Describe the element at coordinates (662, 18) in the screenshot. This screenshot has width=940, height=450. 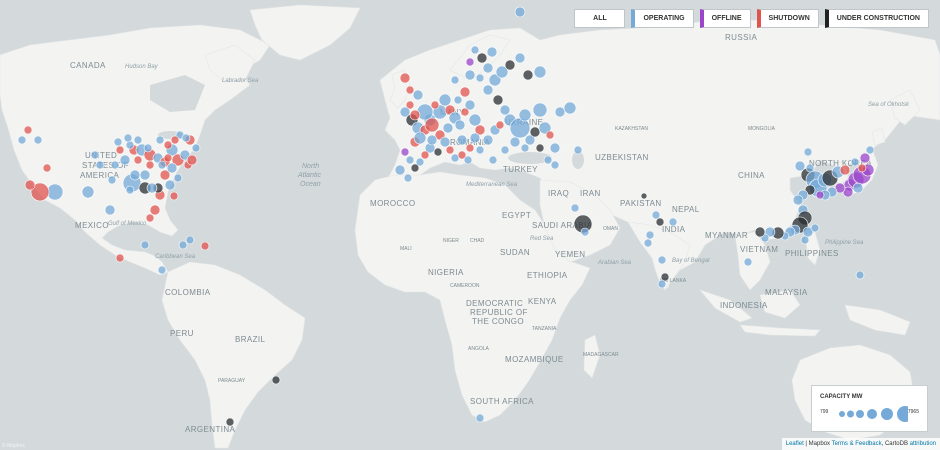
I see `filter-operating-button: OPERATING` at that location.